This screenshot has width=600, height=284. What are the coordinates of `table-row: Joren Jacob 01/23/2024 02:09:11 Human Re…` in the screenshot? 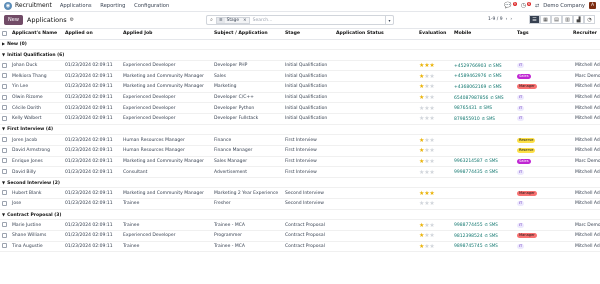 It's located at (300, 140).